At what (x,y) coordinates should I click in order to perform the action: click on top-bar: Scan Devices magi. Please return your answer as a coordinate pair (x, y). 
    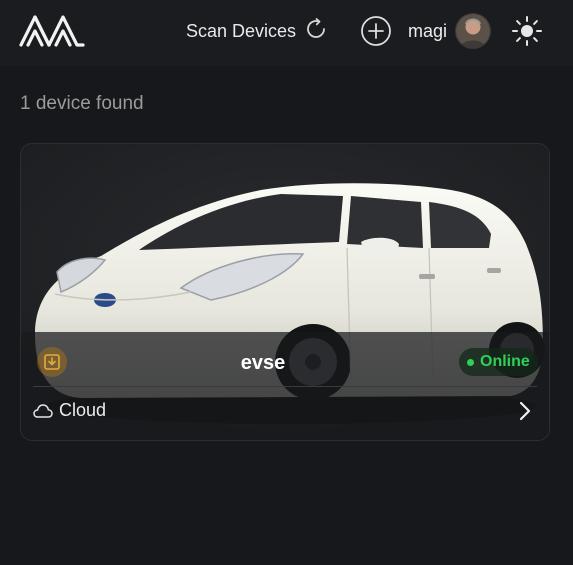
    Looking at the image, I should click on (286, 33).